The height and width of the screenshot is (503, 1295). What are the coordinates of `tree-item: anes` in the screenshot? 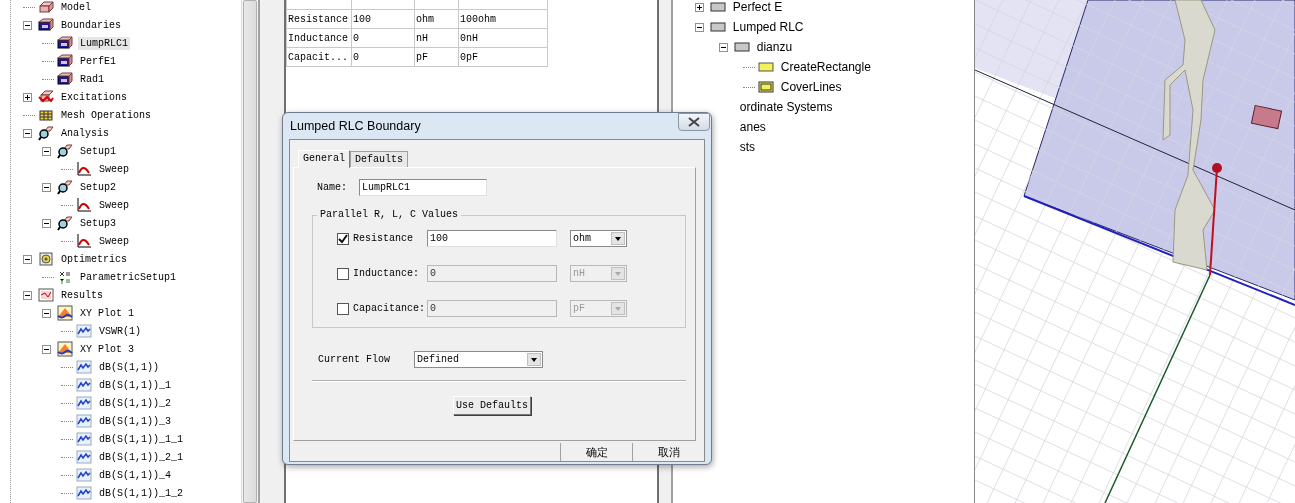 It's located at (752, 127).